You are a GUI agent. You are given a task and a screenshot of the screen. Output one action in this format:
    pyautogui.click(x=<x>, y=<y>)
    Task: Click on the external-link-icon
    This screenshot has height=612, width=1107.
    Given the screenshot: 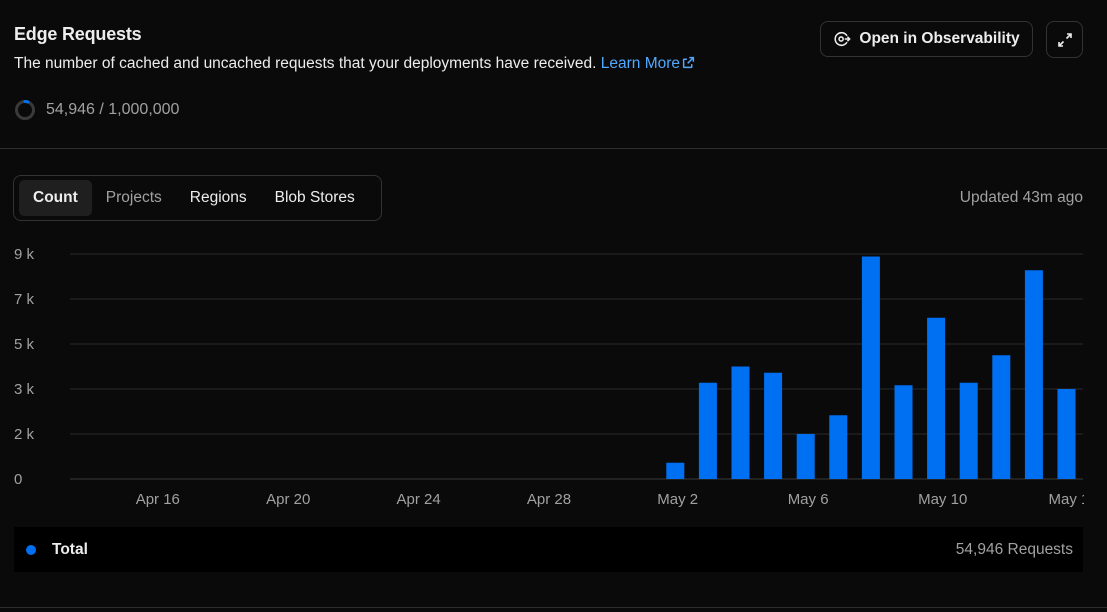 What is the action you would take?
    pyautogui.click(x=688, y=62)
    